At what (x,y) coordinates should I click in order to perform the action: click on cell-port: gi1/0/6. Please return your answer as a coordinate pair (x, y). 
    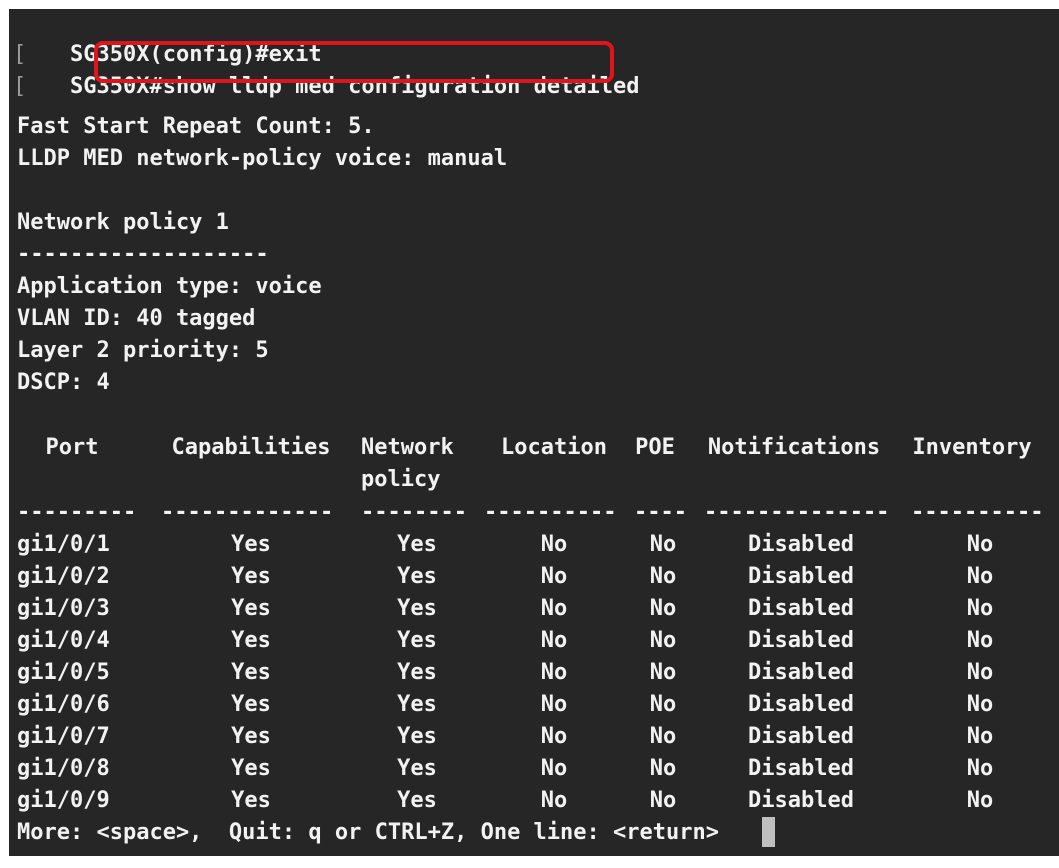
    Looking at the image, I should click on (63, 704).